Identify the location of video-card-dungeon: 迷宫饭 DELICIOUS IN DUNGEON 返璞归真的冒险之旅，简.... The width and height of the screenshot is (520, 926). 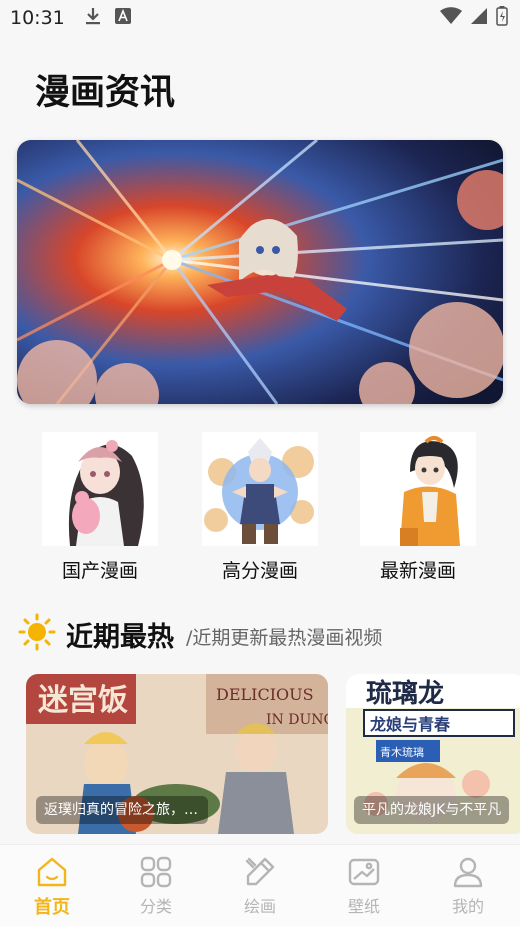
(177, 754).